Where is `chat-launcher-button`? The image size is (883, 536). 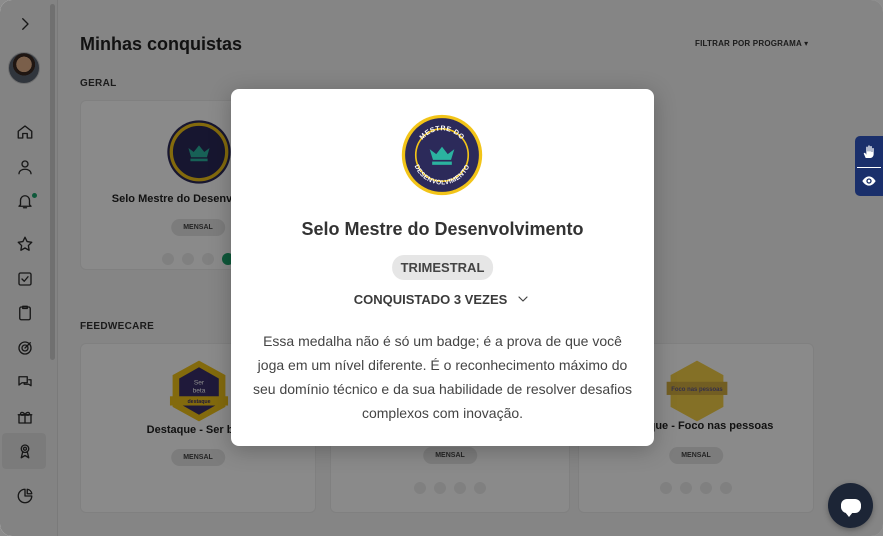
chat-launcher-button is located at coordinates (850, 505).